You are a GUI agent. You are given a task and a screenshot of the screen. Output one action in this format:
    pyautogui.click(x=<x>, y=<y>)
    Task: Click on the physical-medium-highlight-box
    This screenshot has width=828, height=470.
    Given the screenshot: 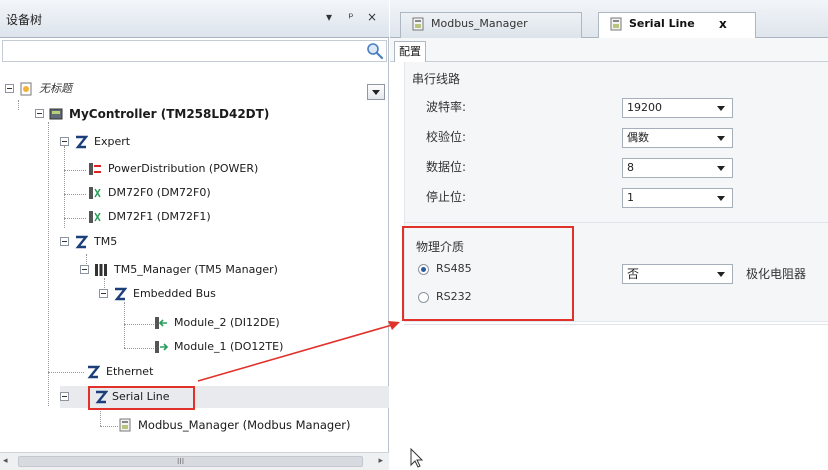 What is the action you would take?
    pyautogui.click(x=488, y=273)
    